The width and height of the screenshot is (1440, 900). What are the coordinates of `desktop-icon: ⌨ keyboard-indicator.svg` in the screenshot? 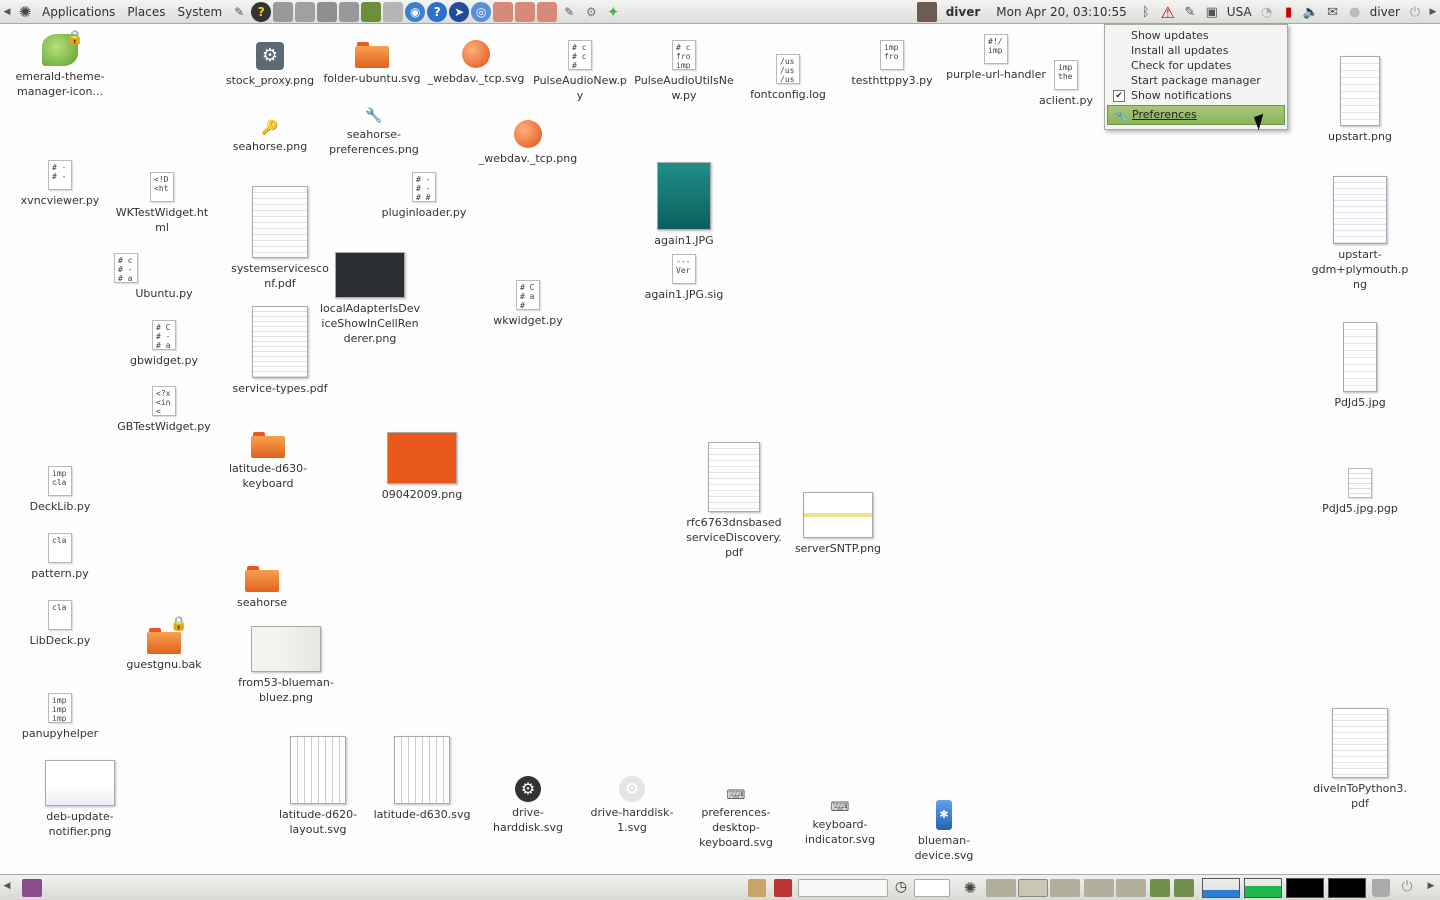 It's located at (840, 824).